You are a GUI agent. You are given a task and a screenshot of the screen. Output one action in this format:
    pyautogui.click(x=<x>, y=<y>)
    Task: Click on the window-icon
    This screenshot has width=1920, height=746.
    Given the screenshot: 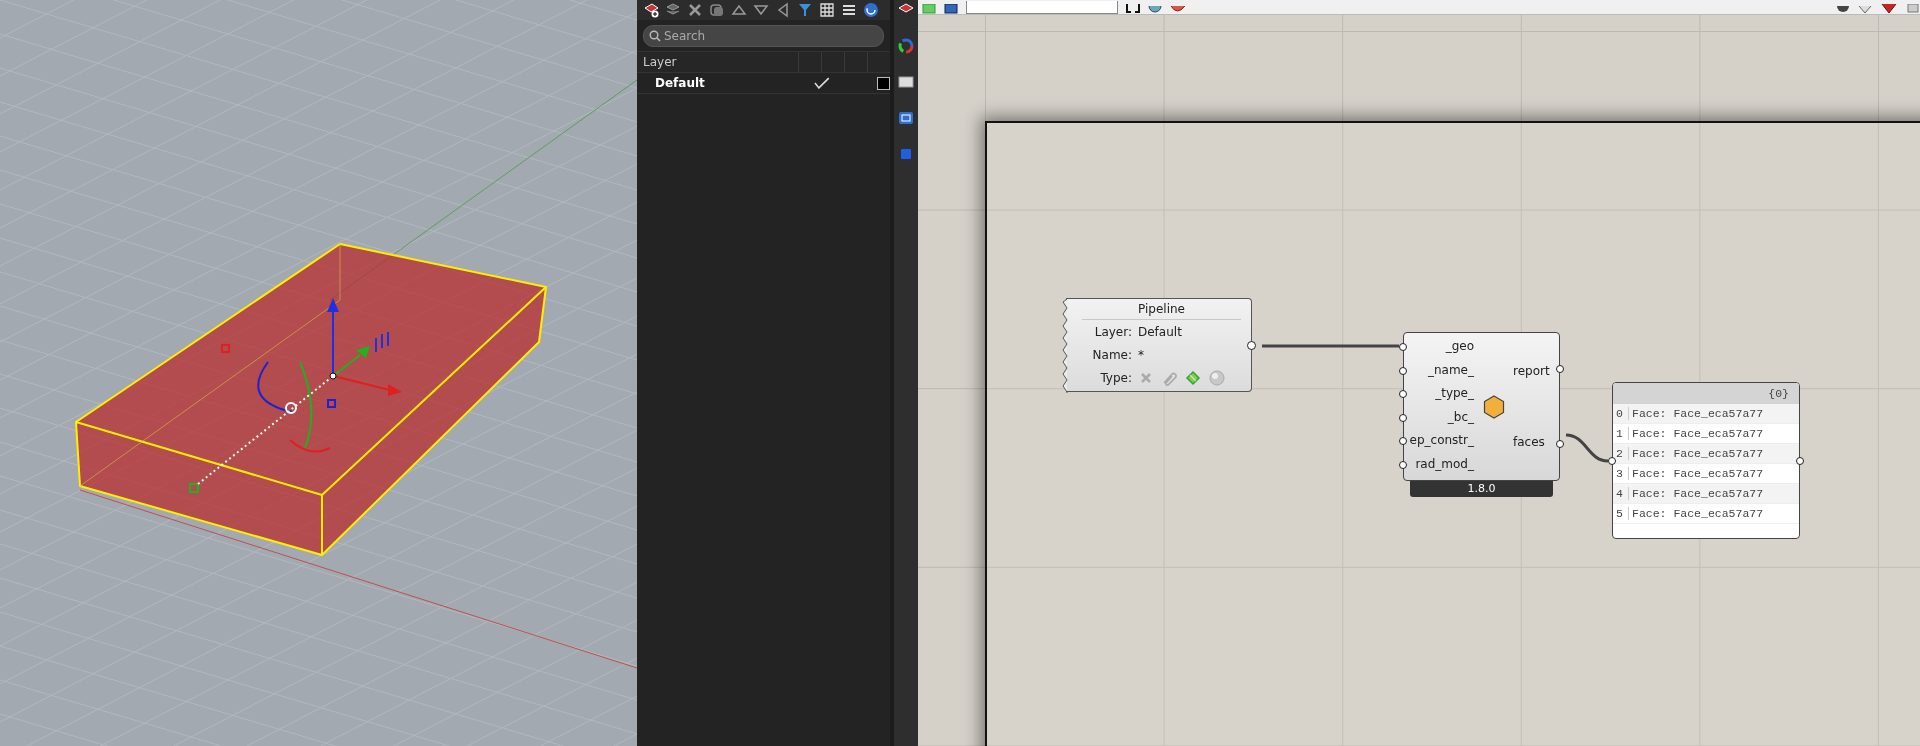 What is the action you would take?
    pyautogui.click(x=906, y=82)
    